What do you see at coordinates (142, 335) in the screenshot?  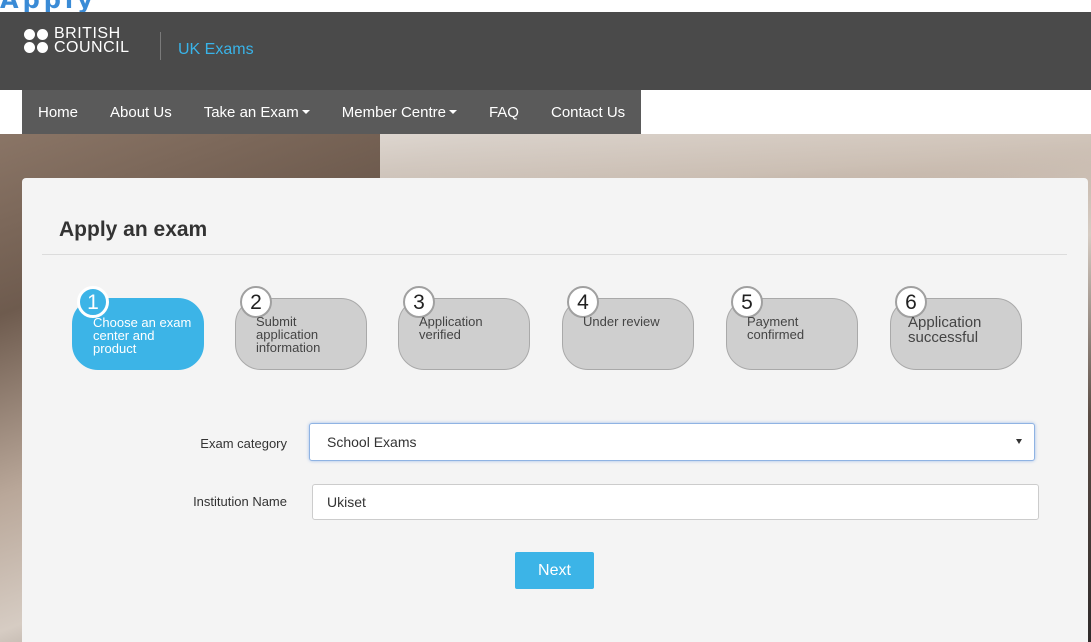 I see `step-1-label: Choose an exam center and product` at bounding box center [142, 335].